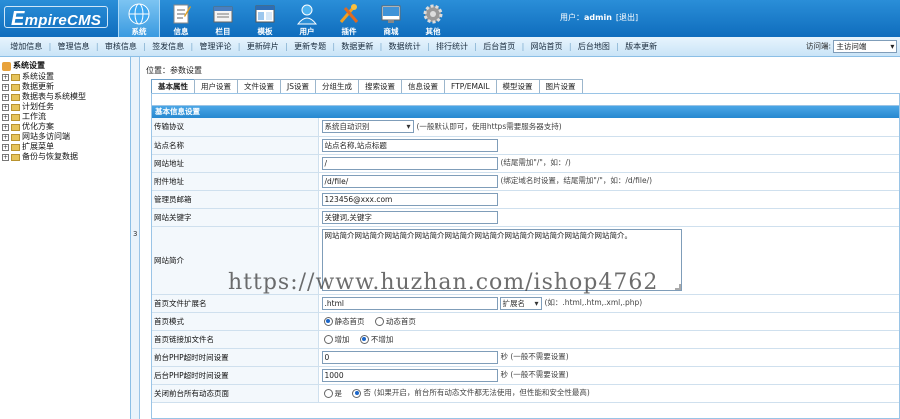 The width and height of the screenshot is (900, 419). What do you see at coordinates (367, 127) in the screenshot?
I see `protocol-select: 系统自动识别` at bounding box center [367, 127].